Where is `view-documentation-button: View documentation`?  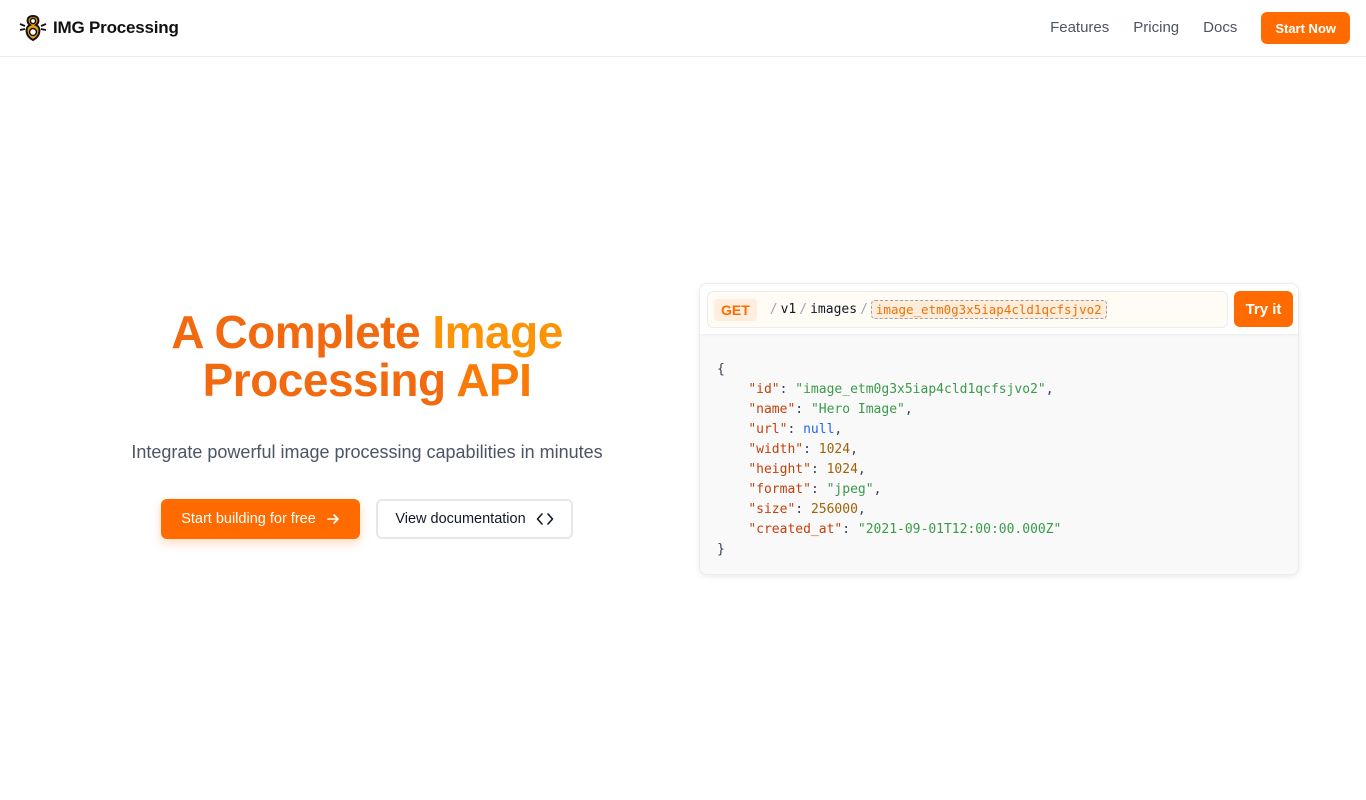 view-documentation-button: View documentation is located at coordinates (474, 519).